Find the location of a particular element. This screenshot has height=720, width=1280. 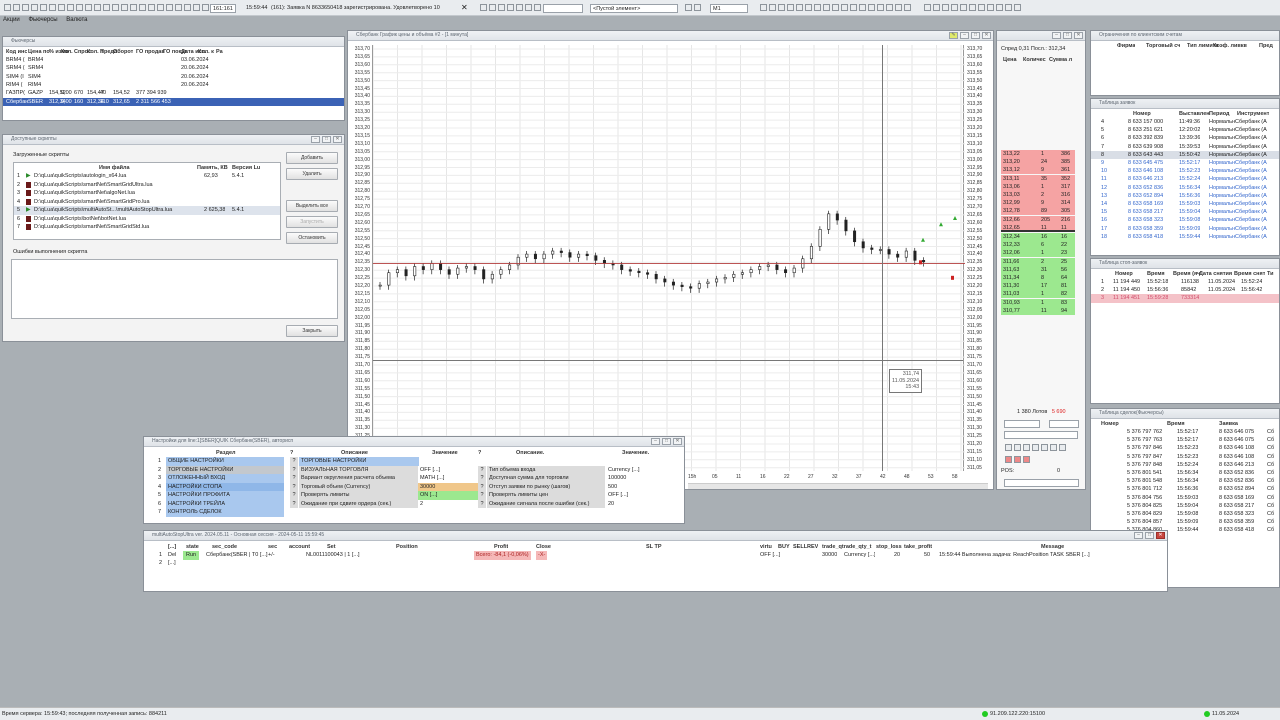

settings-section-row: 4 НАСТРОЙКИ СТОПА is located at coordinates (215, 486).